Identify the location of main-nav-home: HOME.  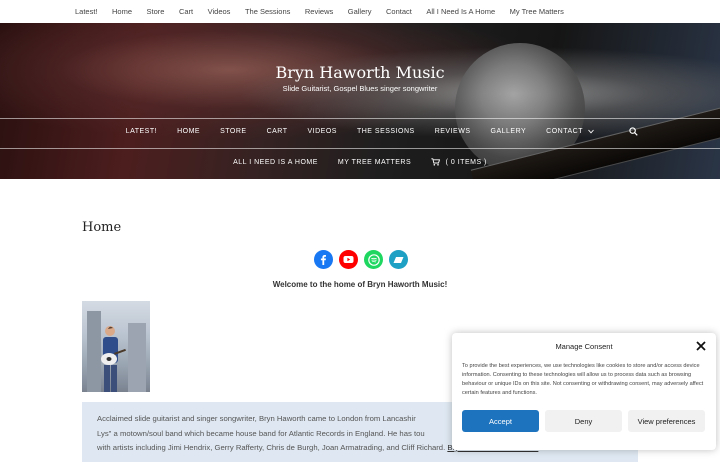
(188, 131).